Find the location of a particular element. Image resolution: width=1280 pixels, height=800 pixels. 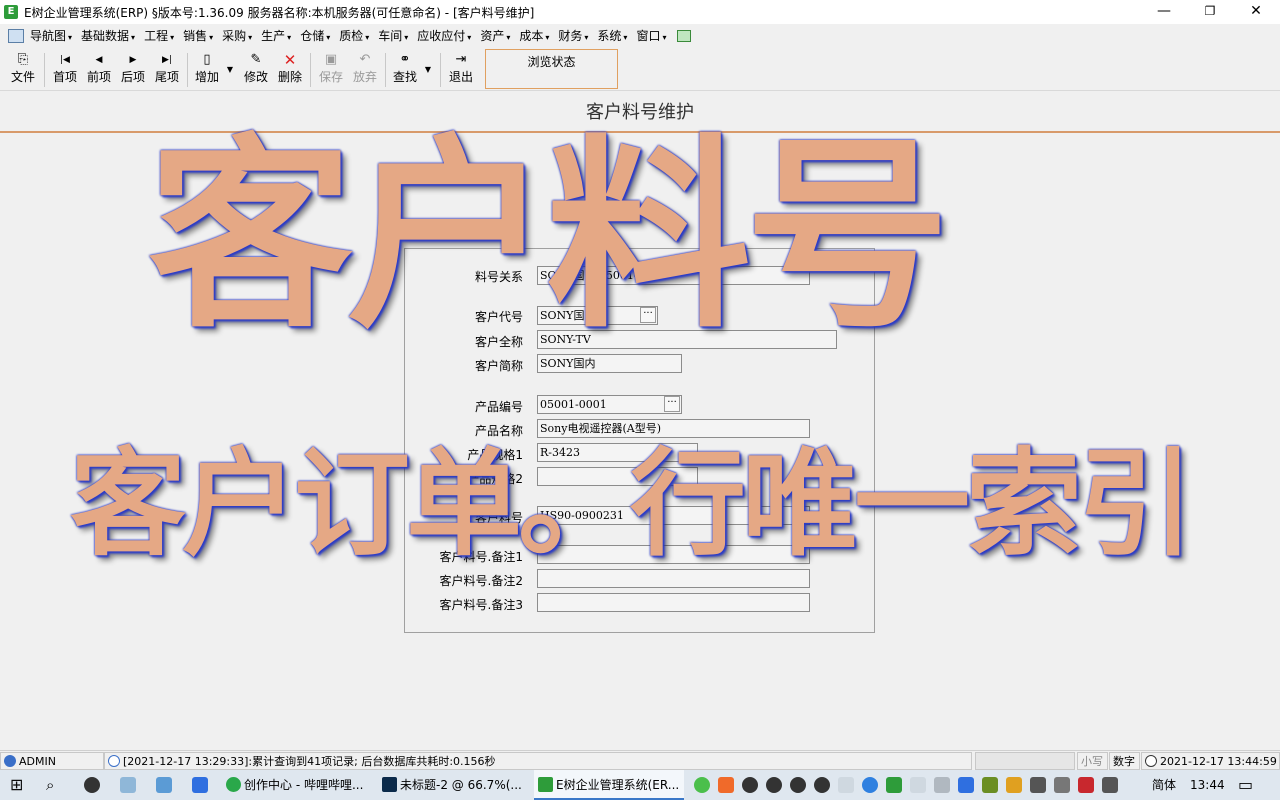

edit-icon: ✎ is located at coordinates (256, 59).